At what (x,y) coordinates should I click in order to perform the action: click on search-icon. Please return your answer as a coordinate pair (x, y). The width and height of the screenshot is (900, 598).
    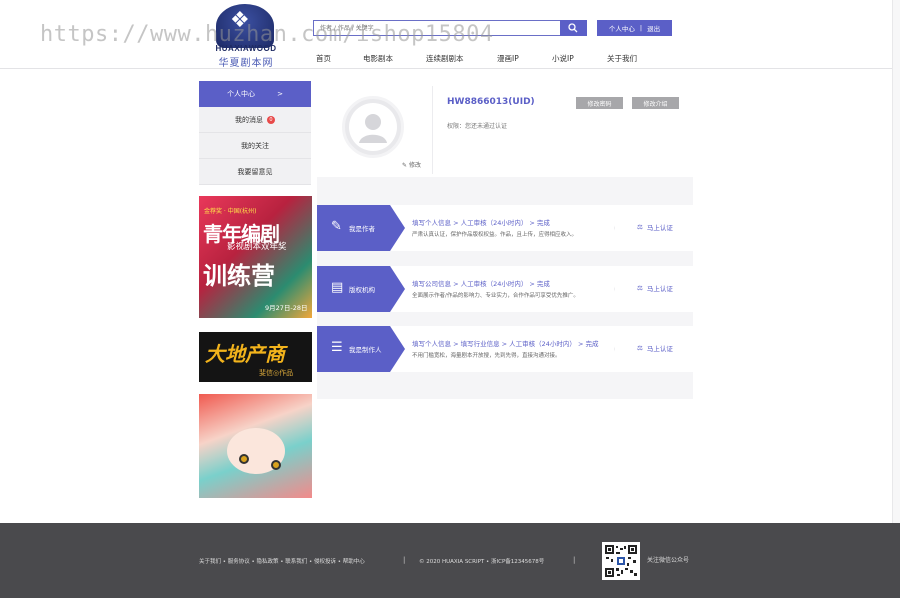
    Looking at the image, I should click on (573, 28).